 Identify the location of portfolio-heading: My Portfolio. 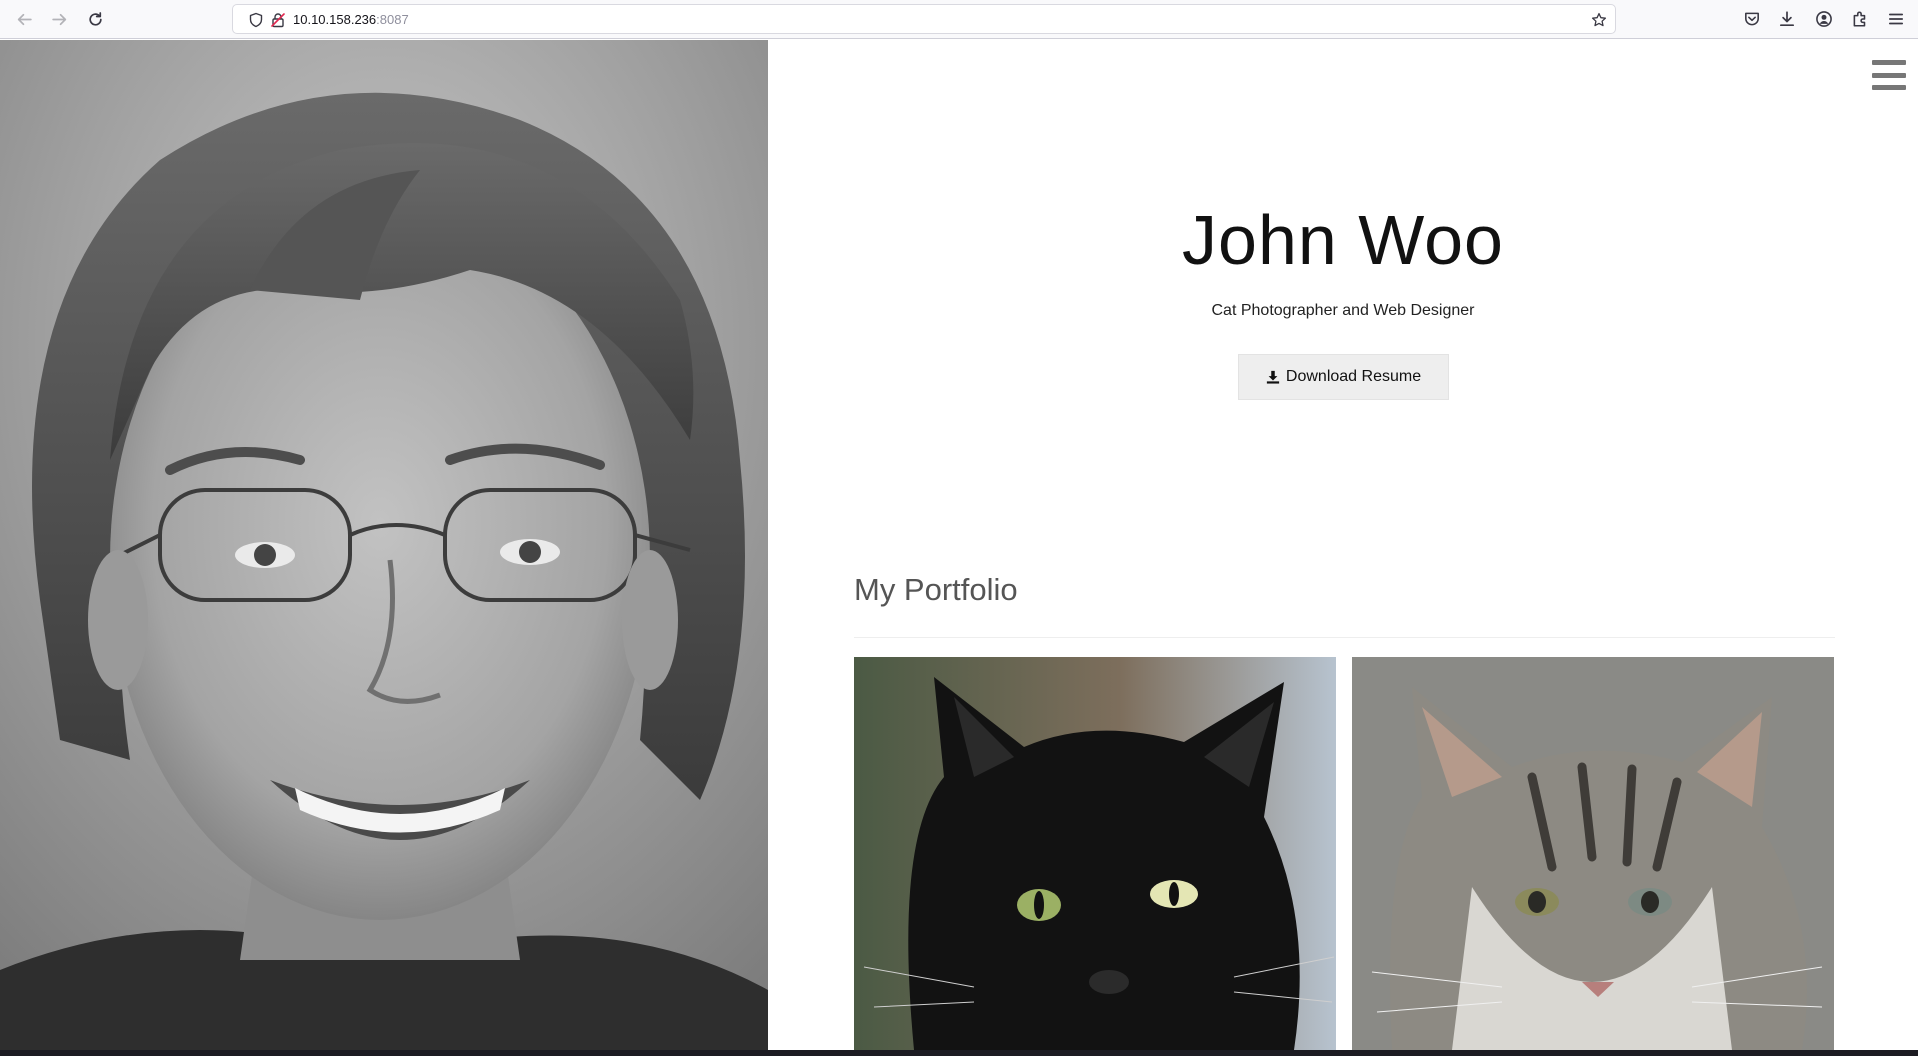
(936, 589).